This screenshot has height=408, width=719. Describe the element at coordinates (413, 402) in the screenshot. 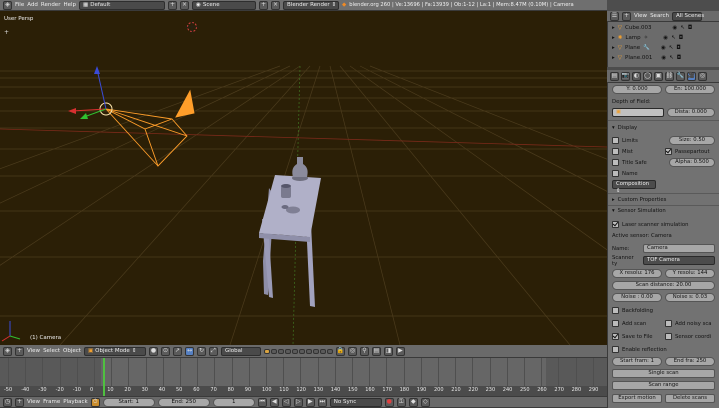

I see `insert-keyframe-icon: ◆` at that location.